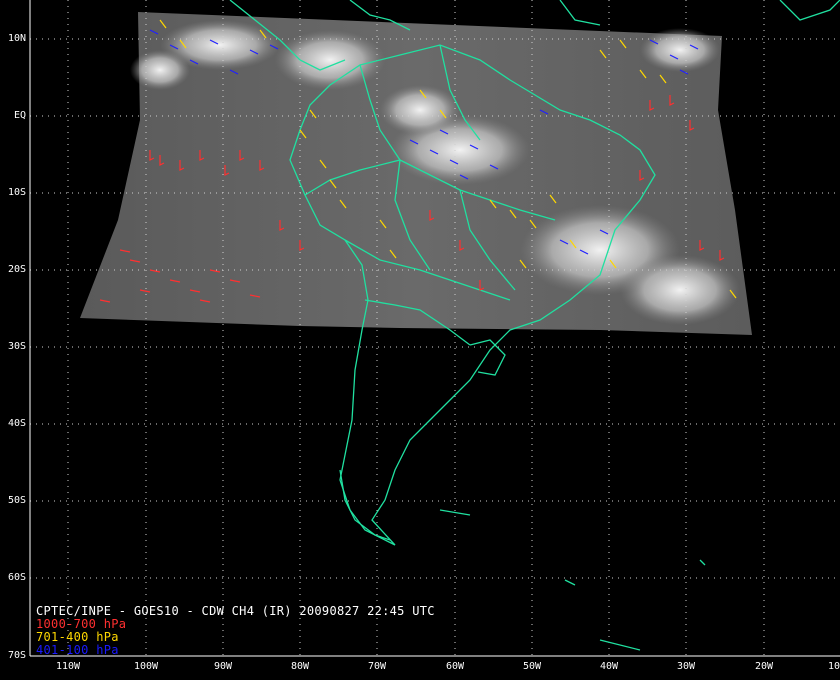 Image resolution: width=840 pixels, height=680 pixels. What do you see at coordinates (16, 577) in the screenshot?
I see `lat-label-60s: 60S` at bounding box center [16, 577].